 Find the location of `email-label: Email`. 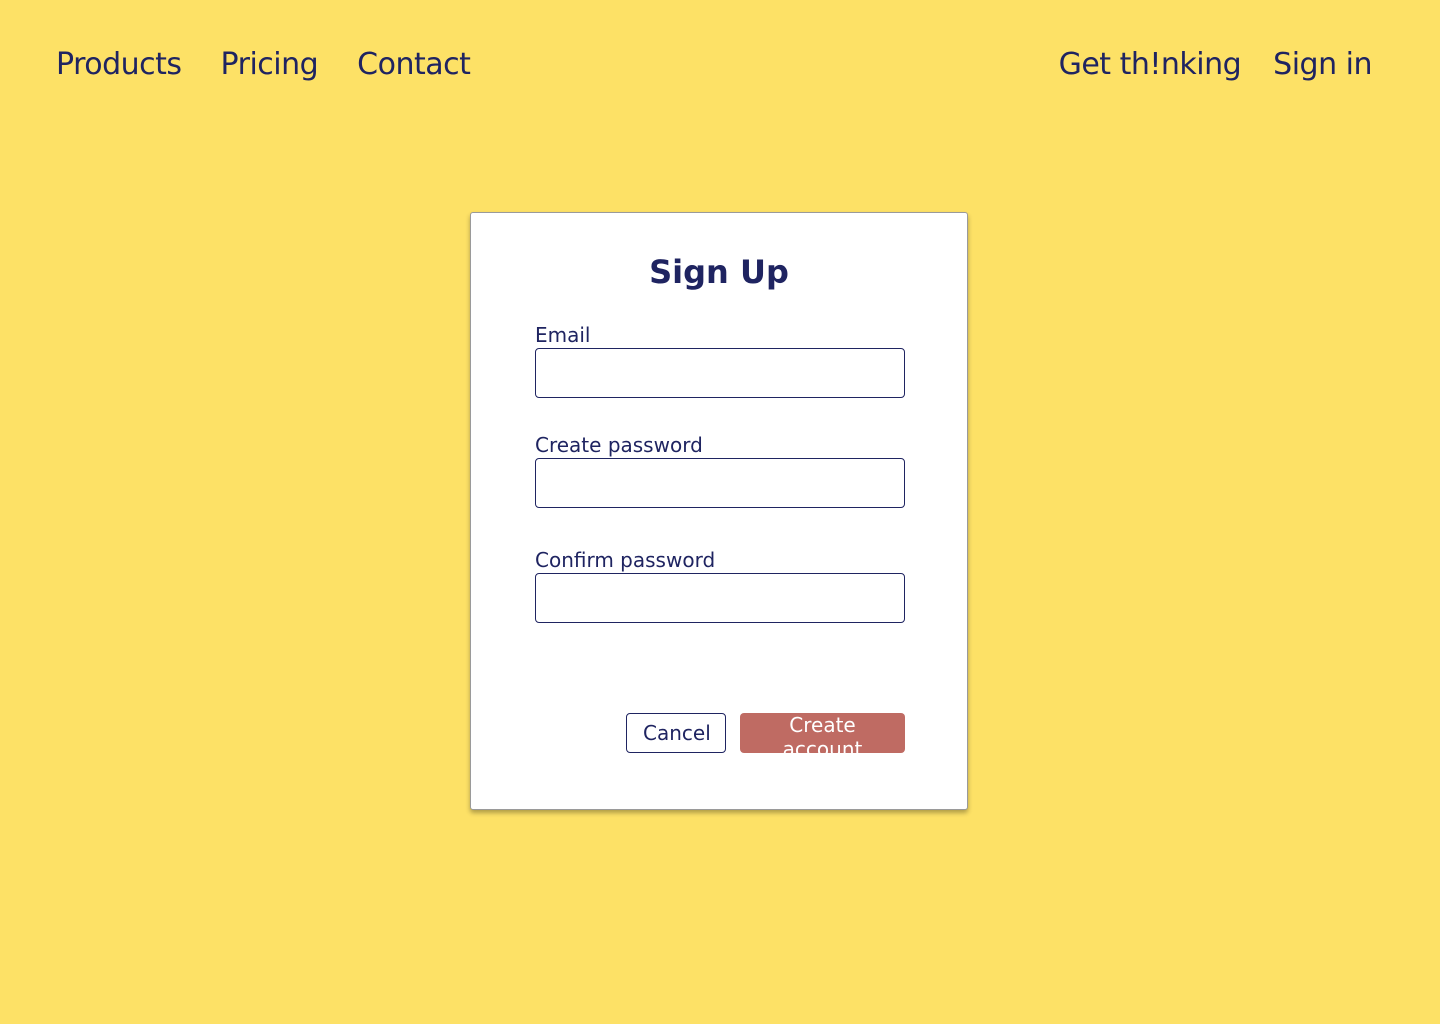

email-label: Email is located at coordinates (563, 335).